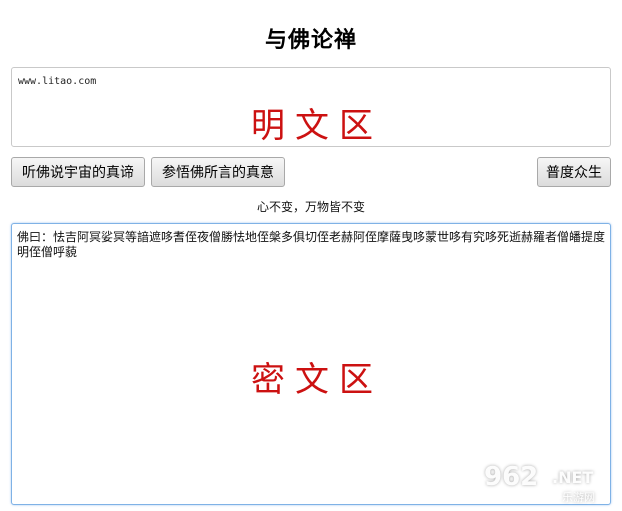 This screenshot has height=511, width=622. I want to click on ciphertext-watermark: 密文区, so click(317, 380).